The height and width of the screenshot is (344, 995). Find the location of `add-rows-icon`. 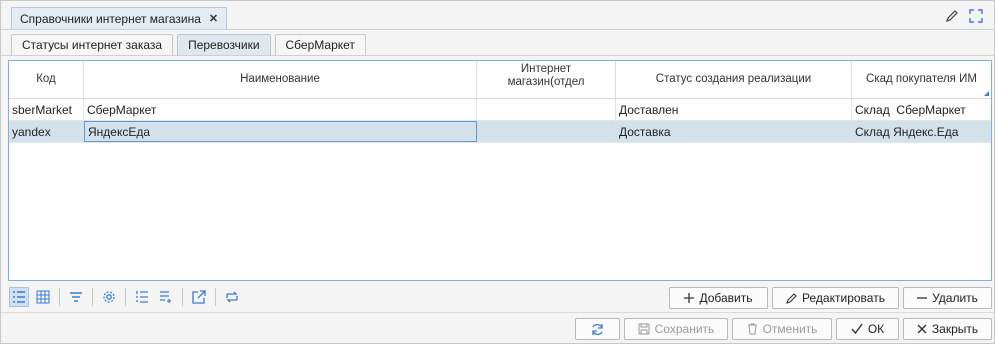

add-rows-icon is located at coordinates (166, 297).